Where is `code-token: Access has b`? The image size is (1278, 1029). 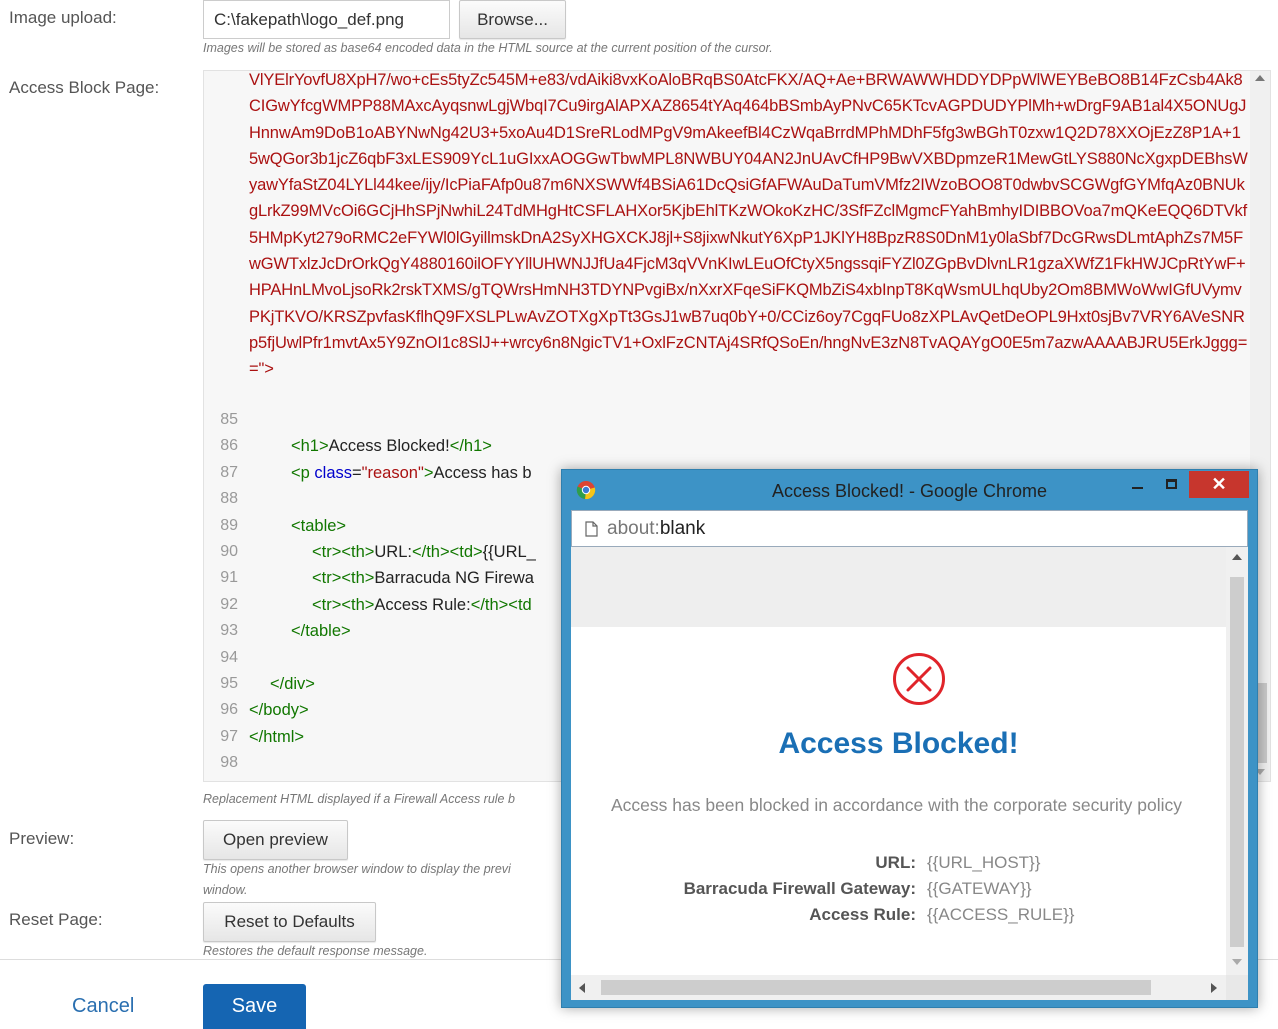 code-token: Access has b is located at coordinates (482, 473).